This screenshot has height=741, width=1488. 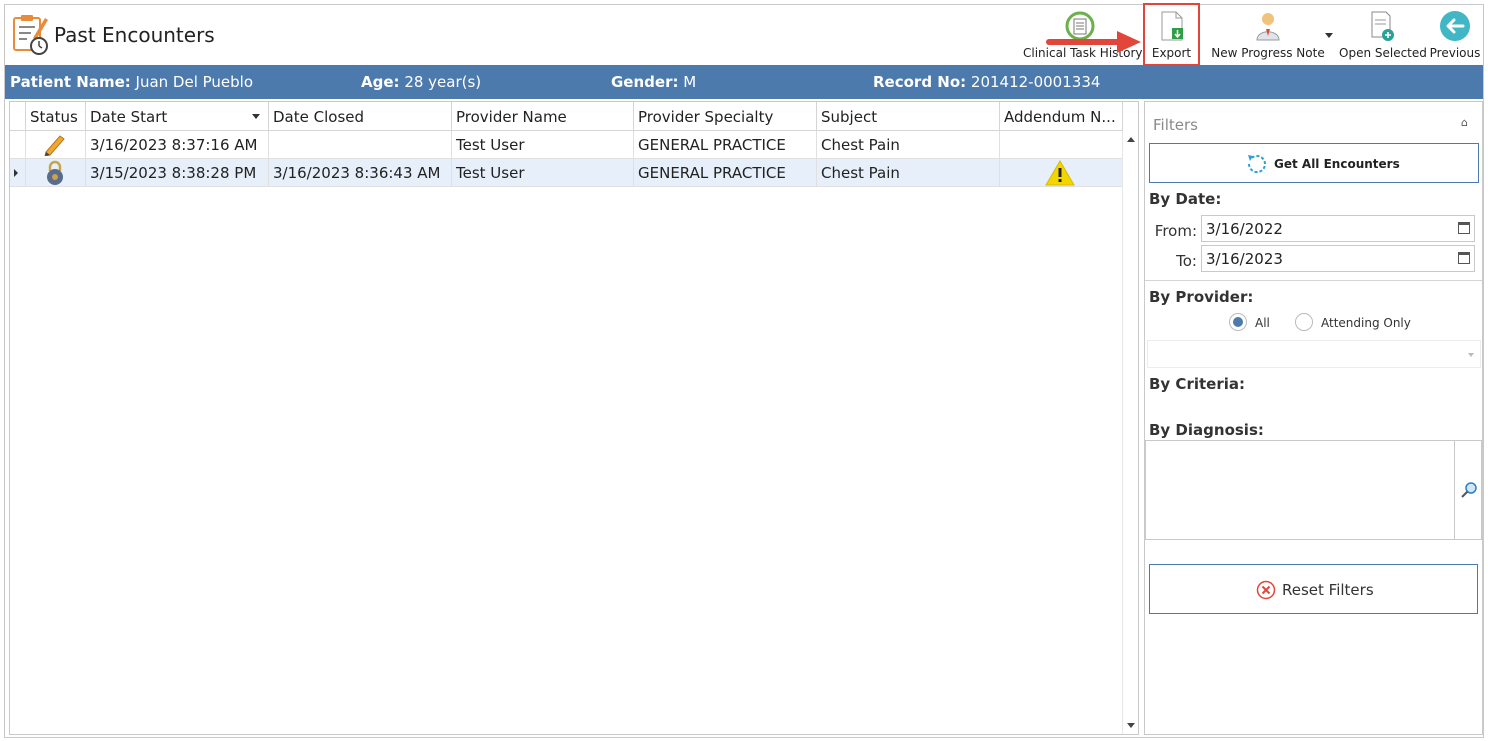 What do you see at coordinates (908, 116) in the screenshot?
I see `column-subject: Subject` at bounding box center [908, 116].